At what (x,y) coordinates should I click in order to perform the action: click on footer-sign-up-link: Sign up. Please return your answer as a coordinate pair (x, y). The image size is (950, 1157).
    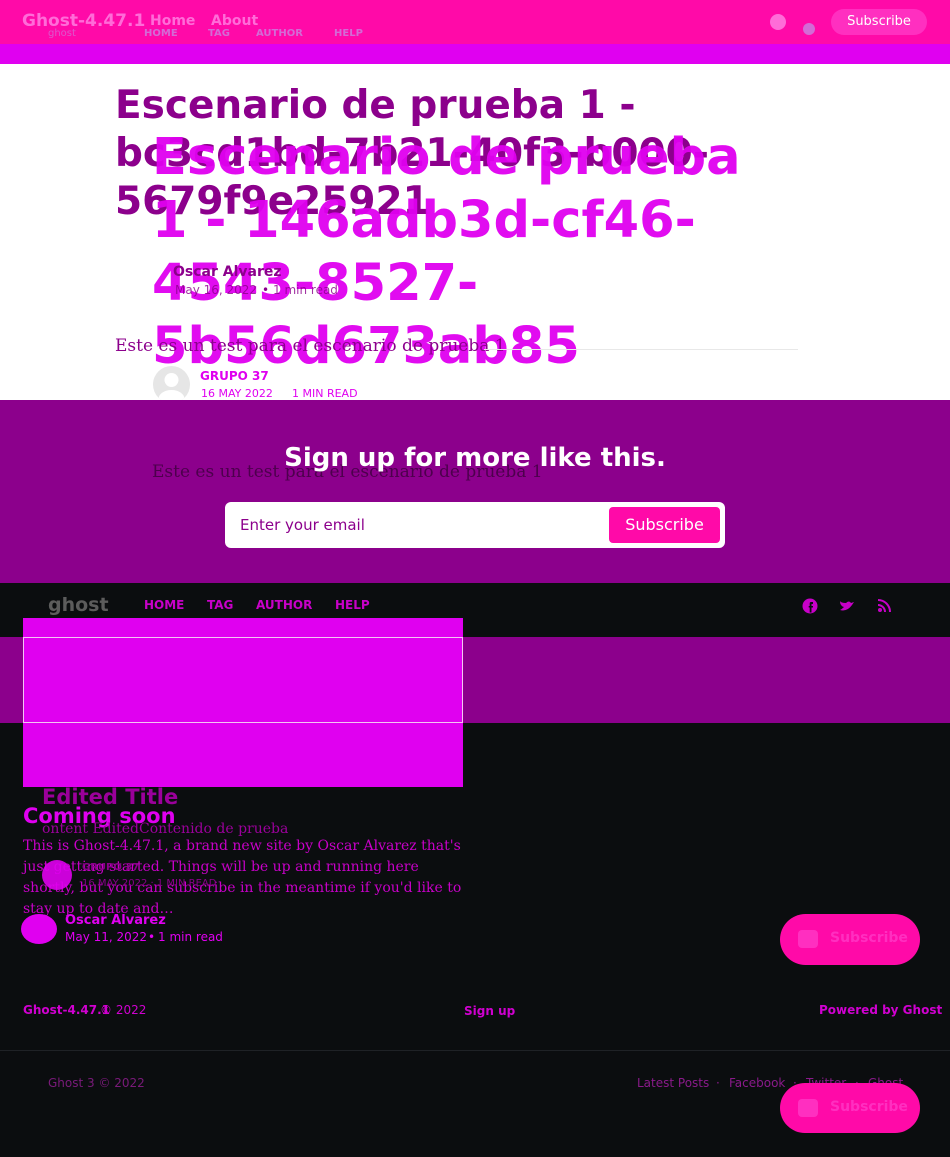
    Looking at the image, I should click on (489, 1011).